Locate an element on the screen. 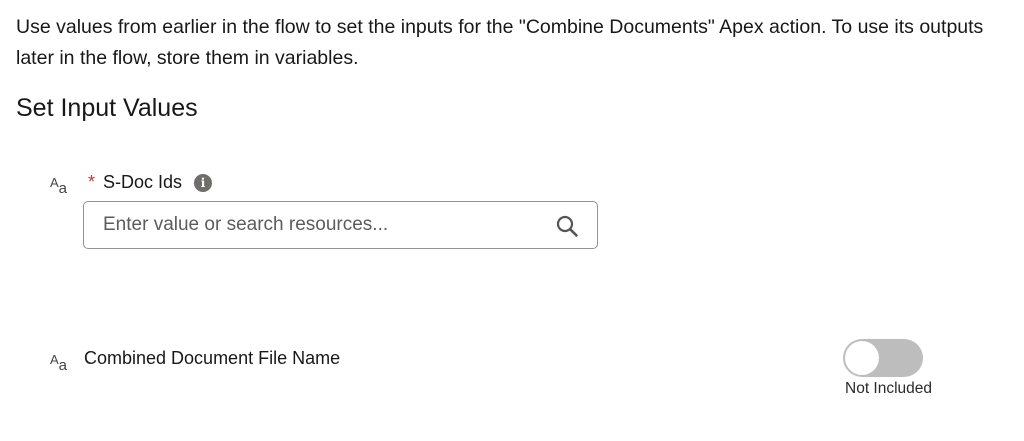 This screenshot has height=441, width=1024. combined-file-name-label: Combined Document File Name is located at coordinates (212, 358).